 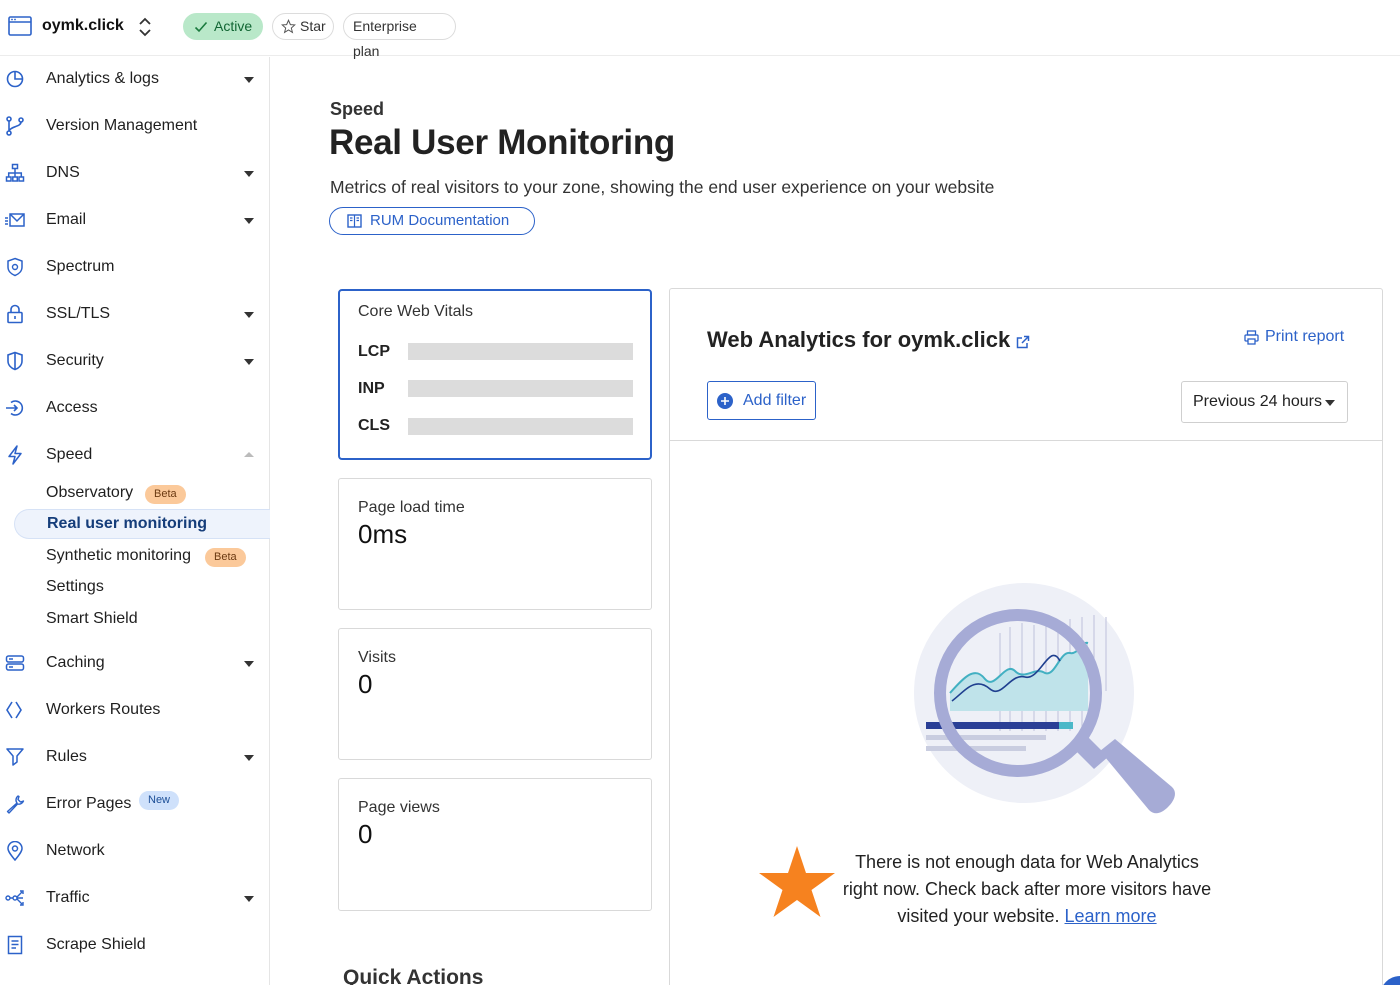 What do you see at coordinates (69, 454) in the screenshot?
I see `sidebar-item-label: Speed` at bounding box center [69, 454].